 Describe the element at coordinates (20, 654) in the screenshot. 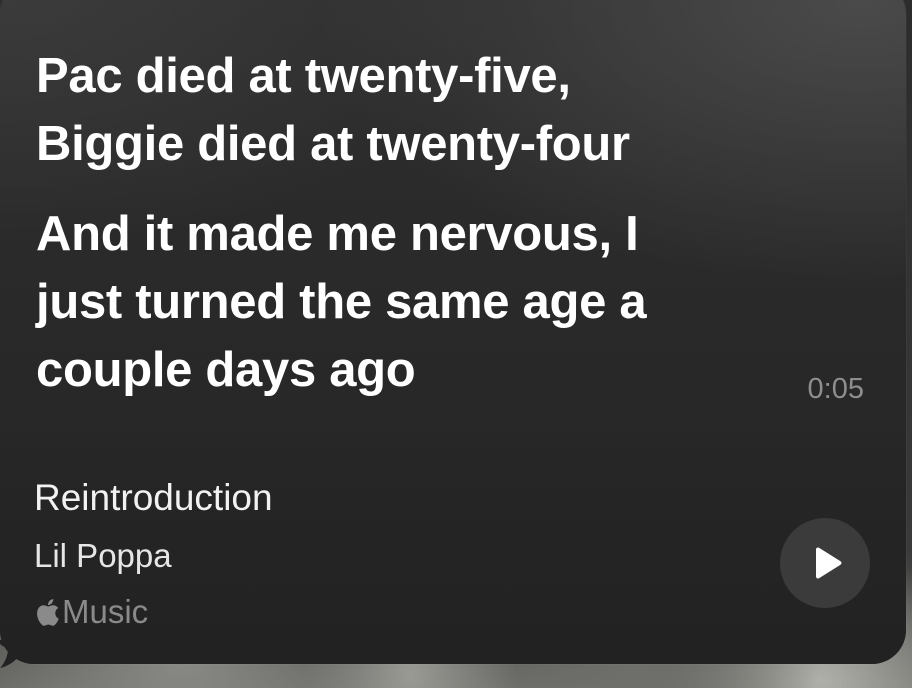

I see `bubble-tail` at that location.